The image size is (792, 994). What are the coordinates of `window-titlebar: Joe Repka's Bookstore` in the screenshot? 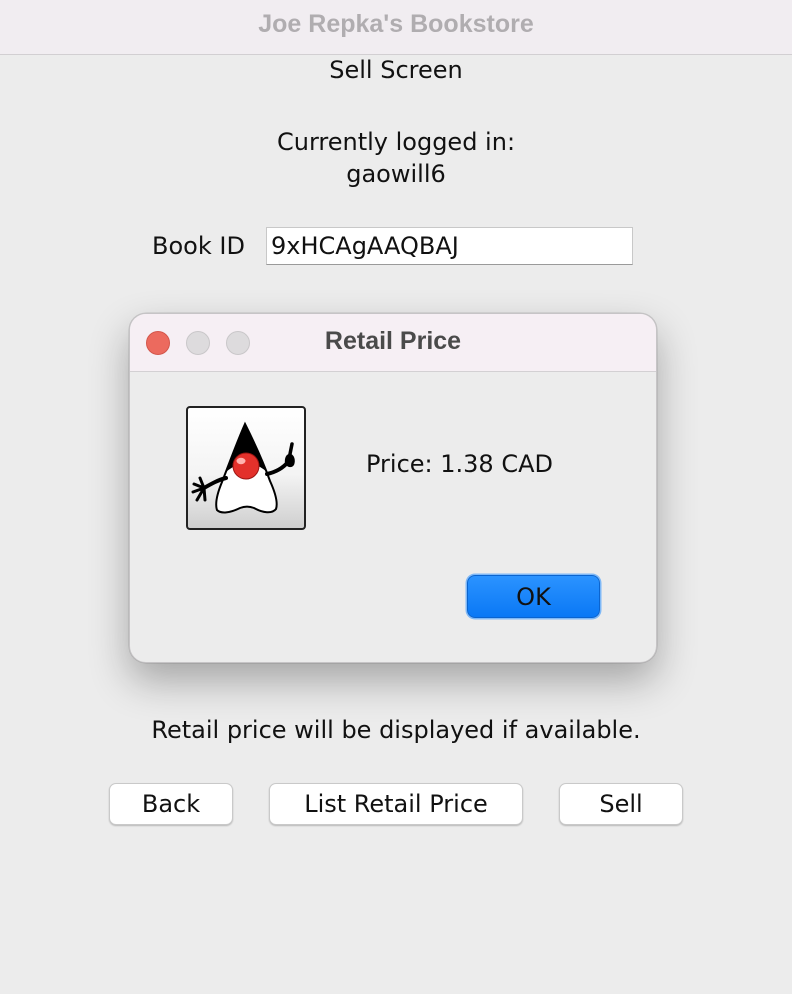 It's located at (396, 27).